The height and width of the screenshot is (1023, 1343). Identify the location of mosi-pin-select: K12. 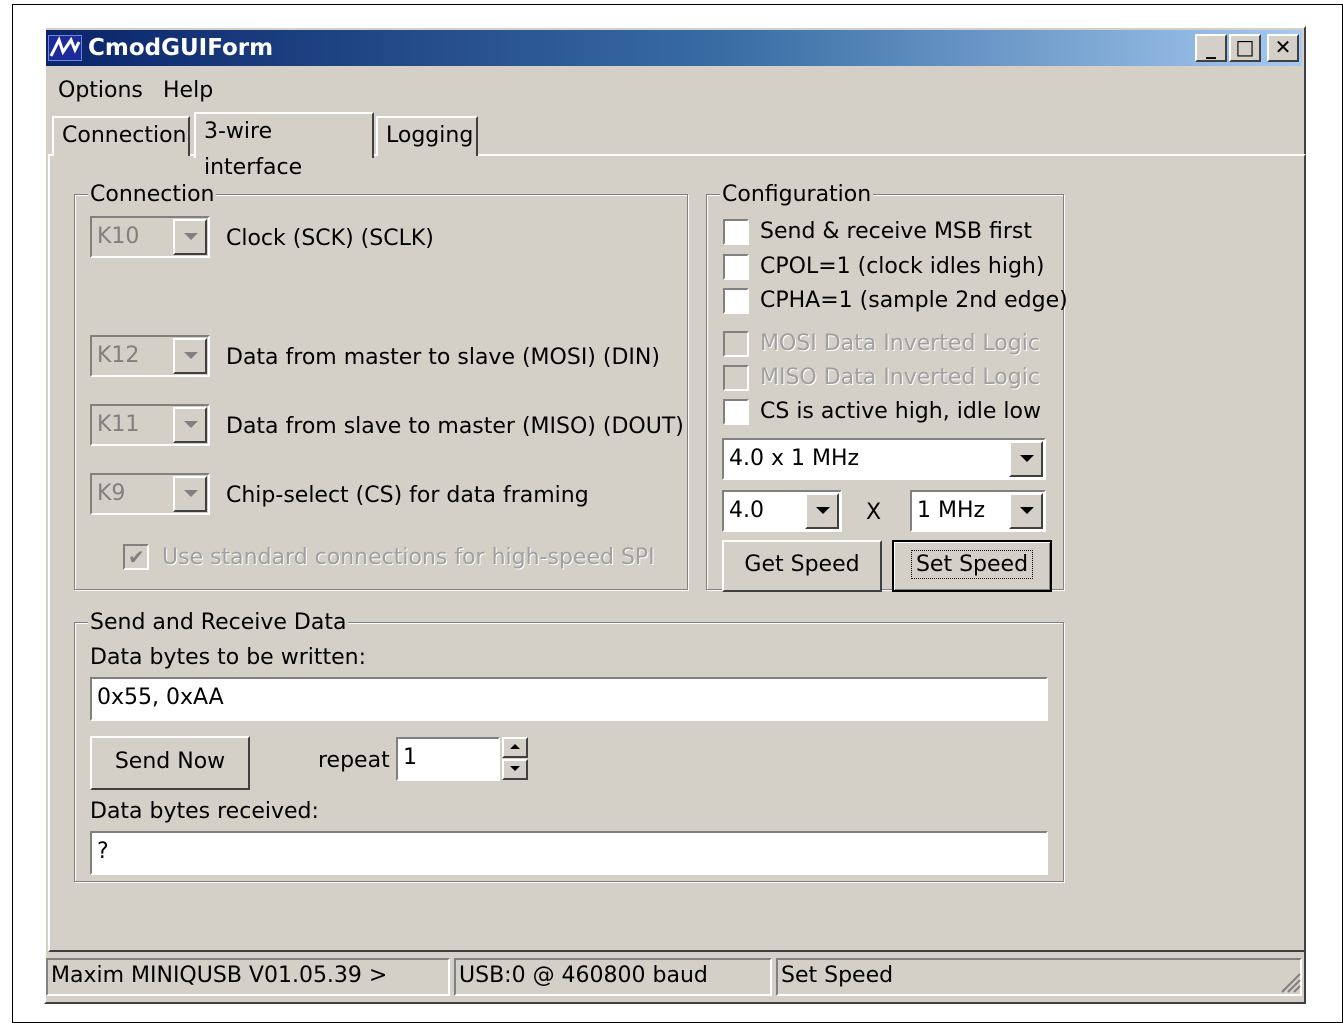
(150, 356).